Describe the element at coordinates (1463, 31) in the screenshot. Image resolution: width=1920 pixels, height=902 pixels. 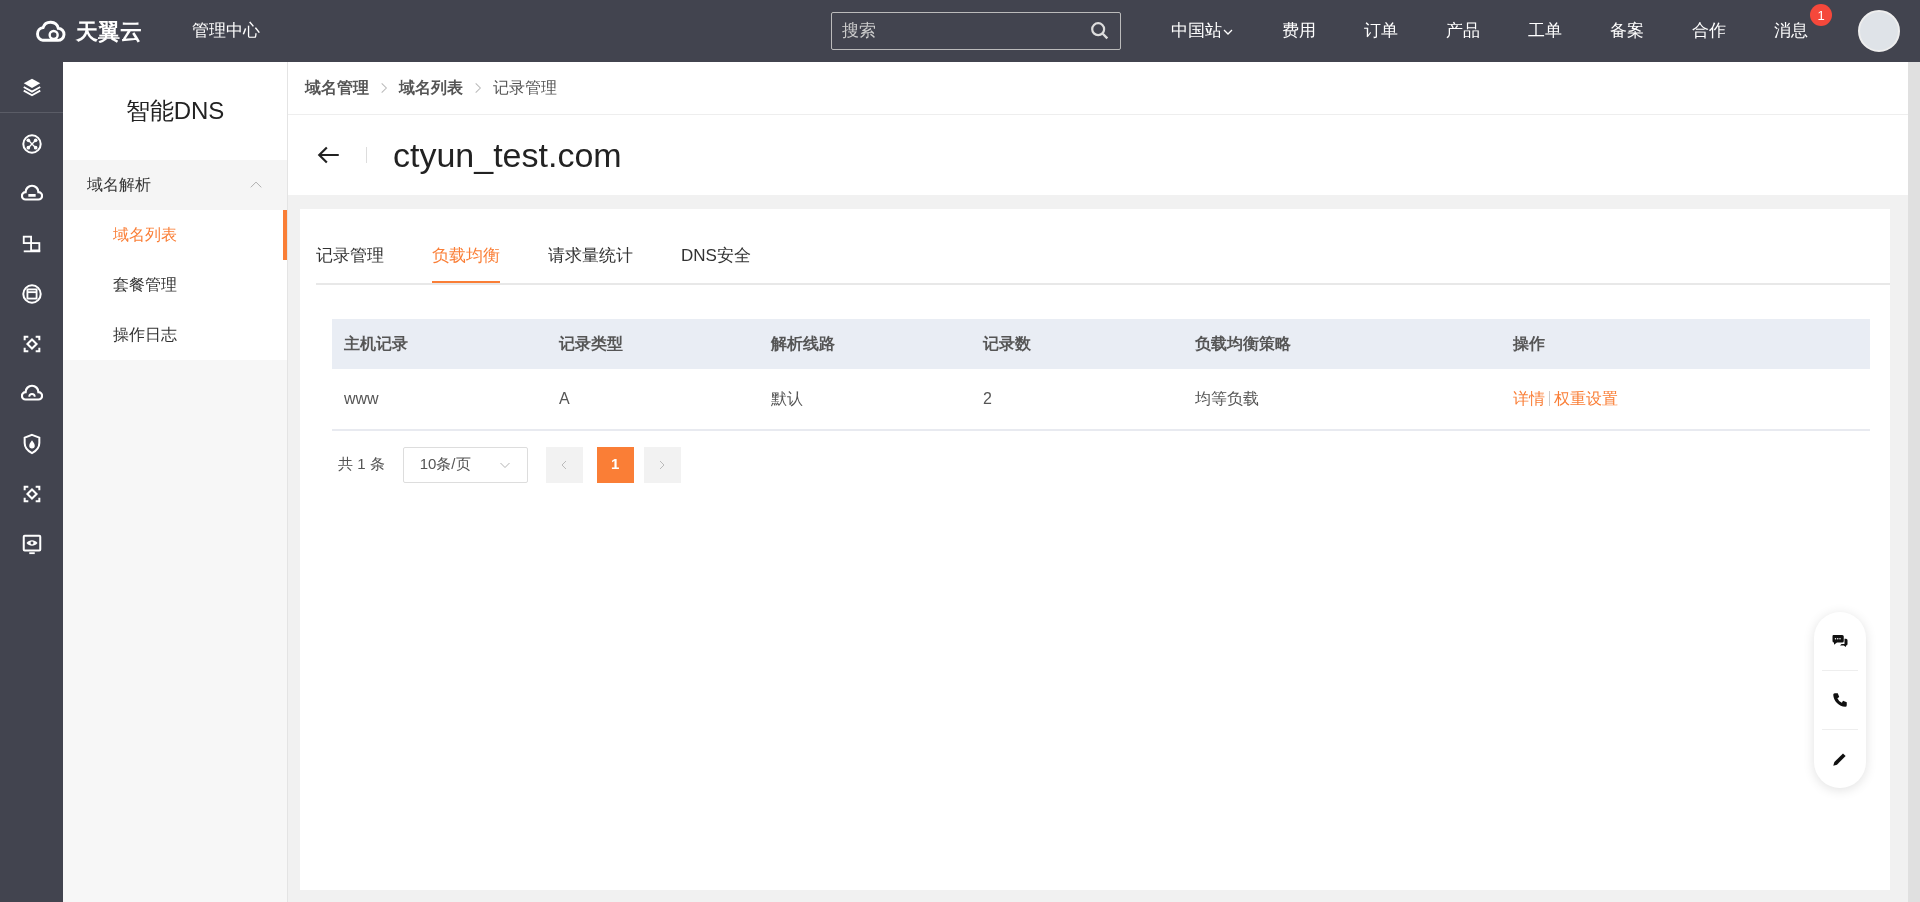
I see `nav-link: 产品` at that location.